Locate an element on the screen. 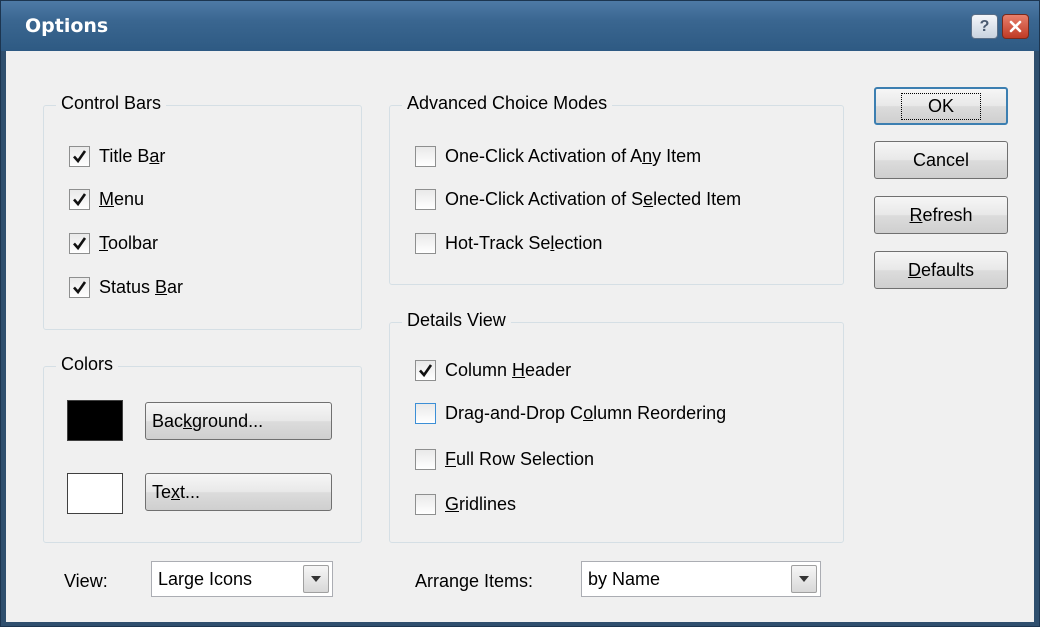  title-bar: Options ? is located at coordinates (520, 26).